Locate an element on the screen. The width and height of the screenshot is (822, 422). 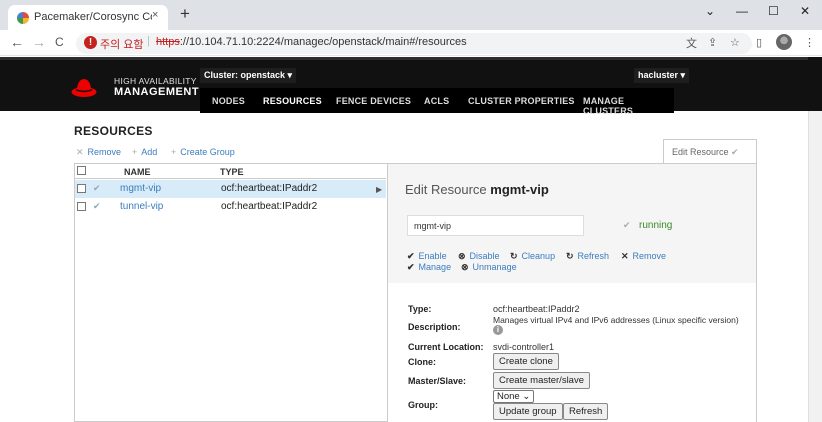
table-row: ✔ mgmt-vip ocf:heartbeat:IPaddr2 is located at coordinates (230, 189).